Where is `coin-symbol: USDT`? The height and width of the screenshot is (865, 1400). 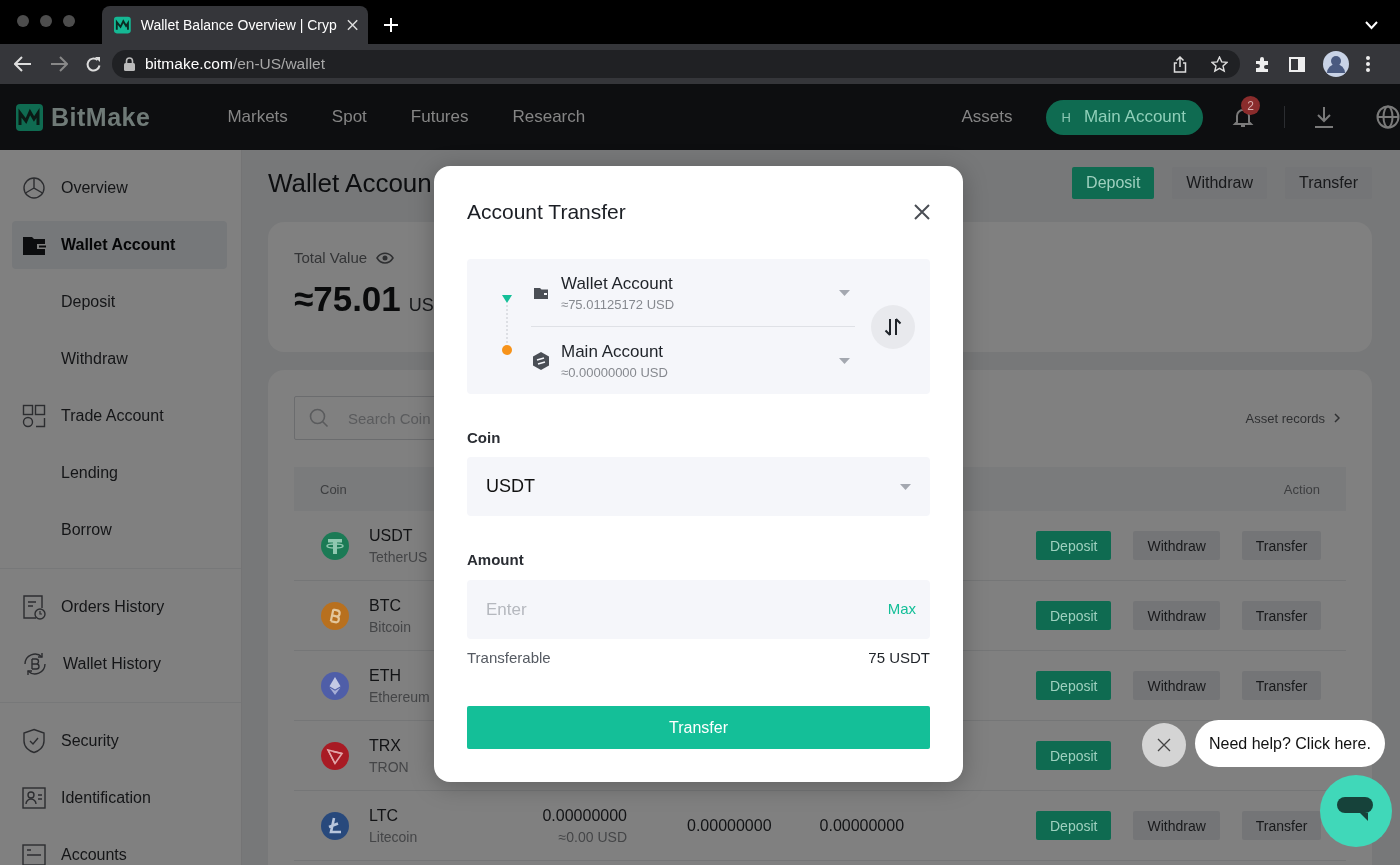
coin-symbol: USDT is located at coordinates (391, 535).